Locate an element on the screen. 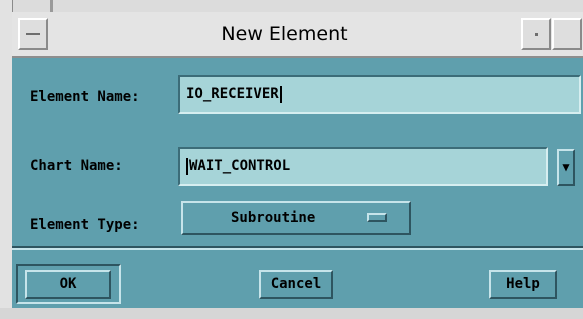  window-menu-icon is located at coordinates (33, 34).